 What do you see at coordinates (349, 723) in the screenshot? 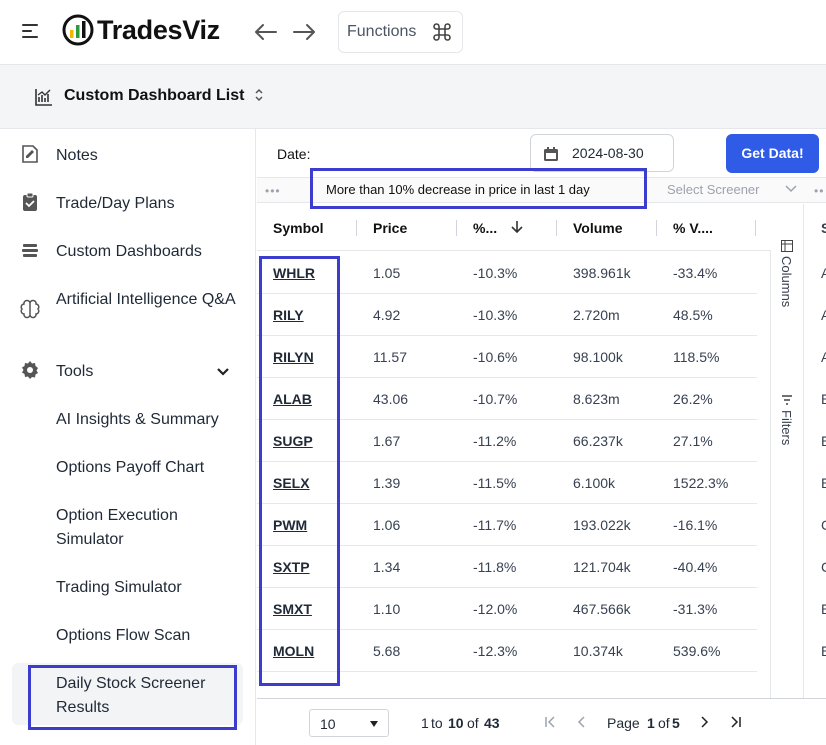
I see `page-size-select: 10` at bounding box center [349, 723].